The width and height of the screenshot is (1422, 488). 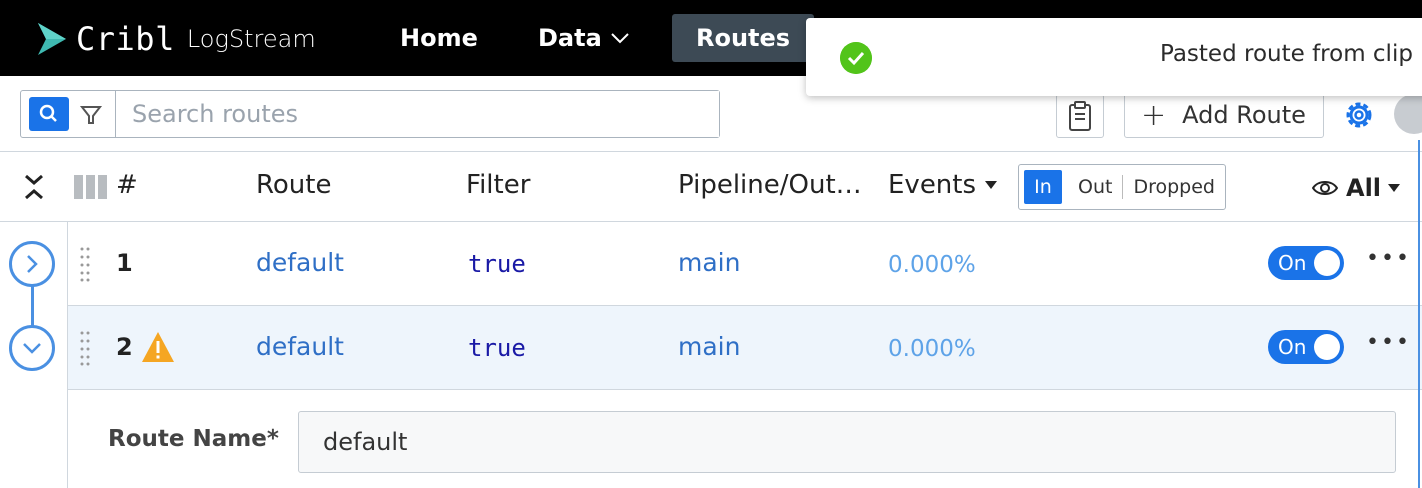 What do you see at coordinates (1154, 115) in the screenshot?
I see `plus-icon: +` at bounding box center [1154, 115].